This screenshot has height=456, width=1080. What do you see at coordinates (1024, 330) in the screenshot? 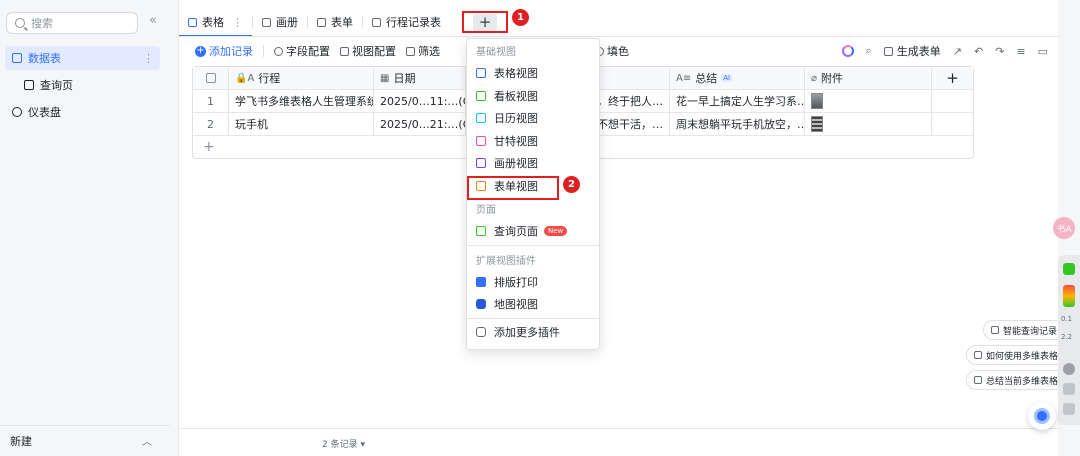
I see `smart-query-button: 智能查询记录` at bounding box center [1024, 330].